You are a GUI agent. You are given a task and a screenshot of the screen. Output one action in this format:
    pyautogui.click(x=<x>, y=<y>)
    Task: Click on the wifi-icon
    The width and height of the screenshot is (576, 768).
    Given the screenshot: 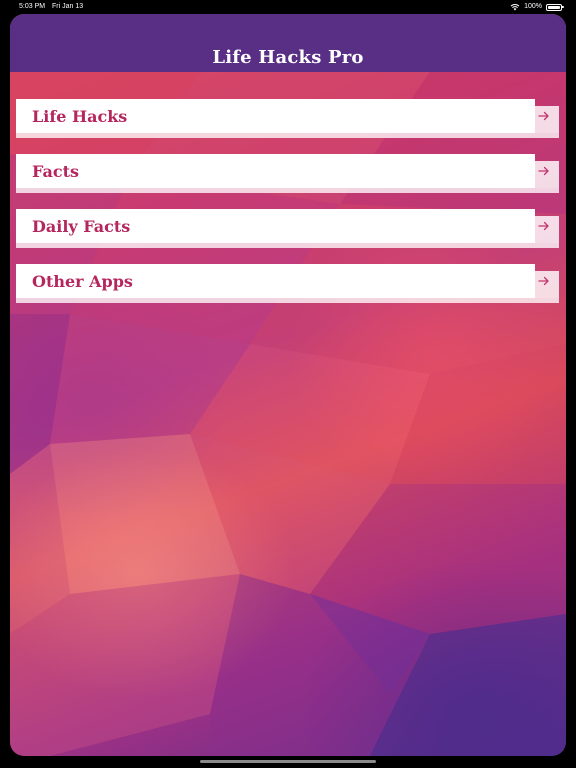 What is the action you would take?
    pyautogui.click(x=515, y=7)
    